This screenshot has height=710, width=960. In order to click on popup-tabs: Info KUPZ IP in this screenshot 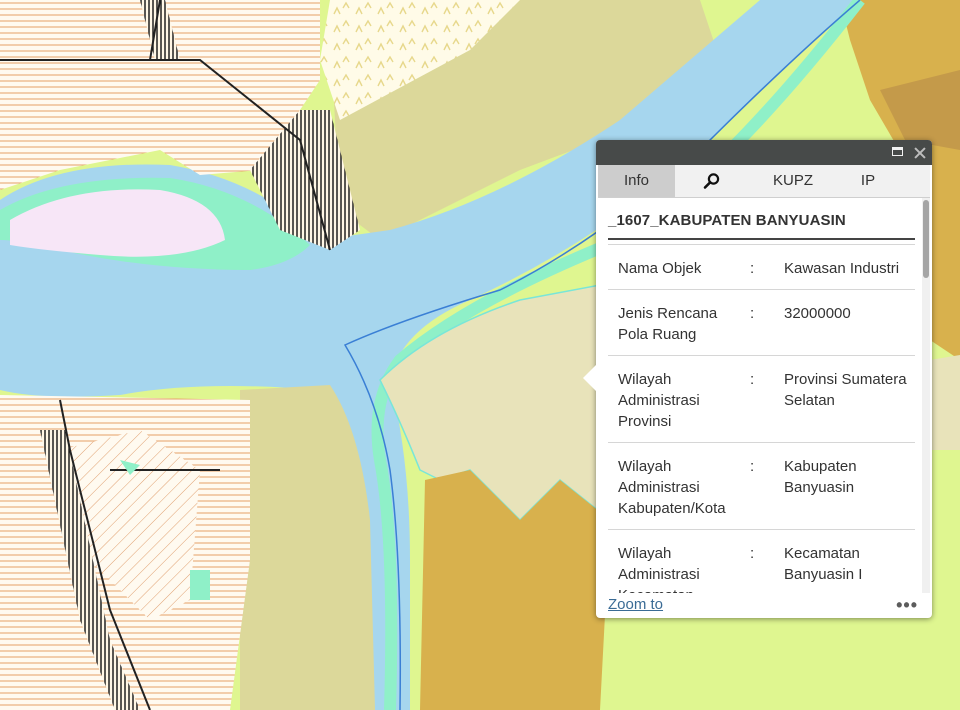, I will do `click(764, 181)`.